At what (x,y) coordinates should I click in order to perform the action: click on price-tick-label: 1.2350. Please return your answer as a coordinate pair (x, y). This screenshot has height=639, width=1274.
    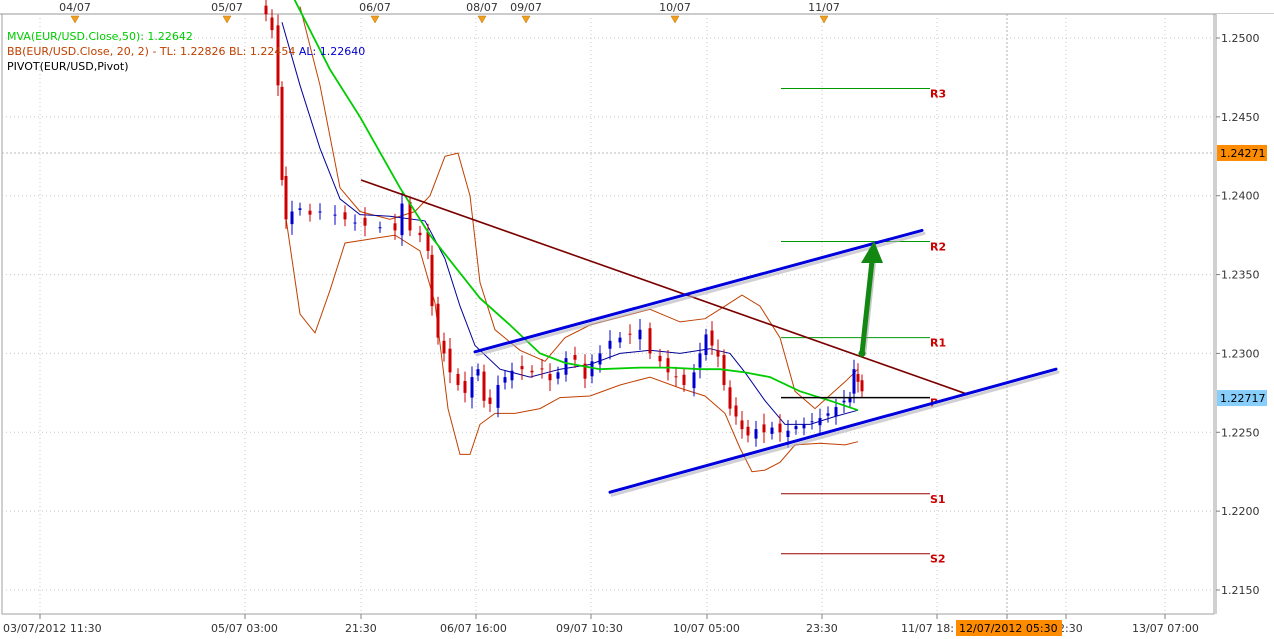
    Looking at the image, I should click on (1240, 275).